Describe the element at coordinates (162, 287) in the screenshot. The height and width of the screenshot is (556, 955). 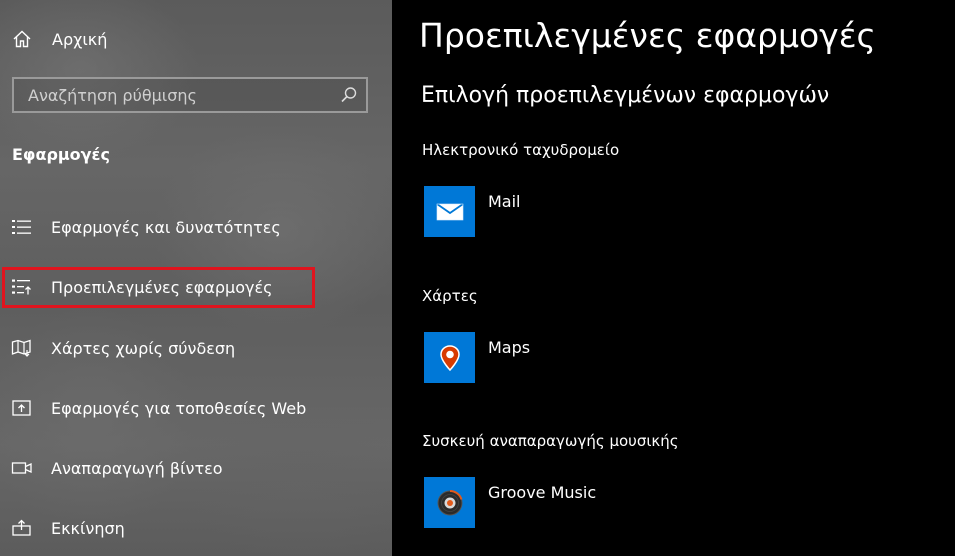
I see `sidebar-item-label: Προεπιλεγμένες εφαρμογές` at that location.